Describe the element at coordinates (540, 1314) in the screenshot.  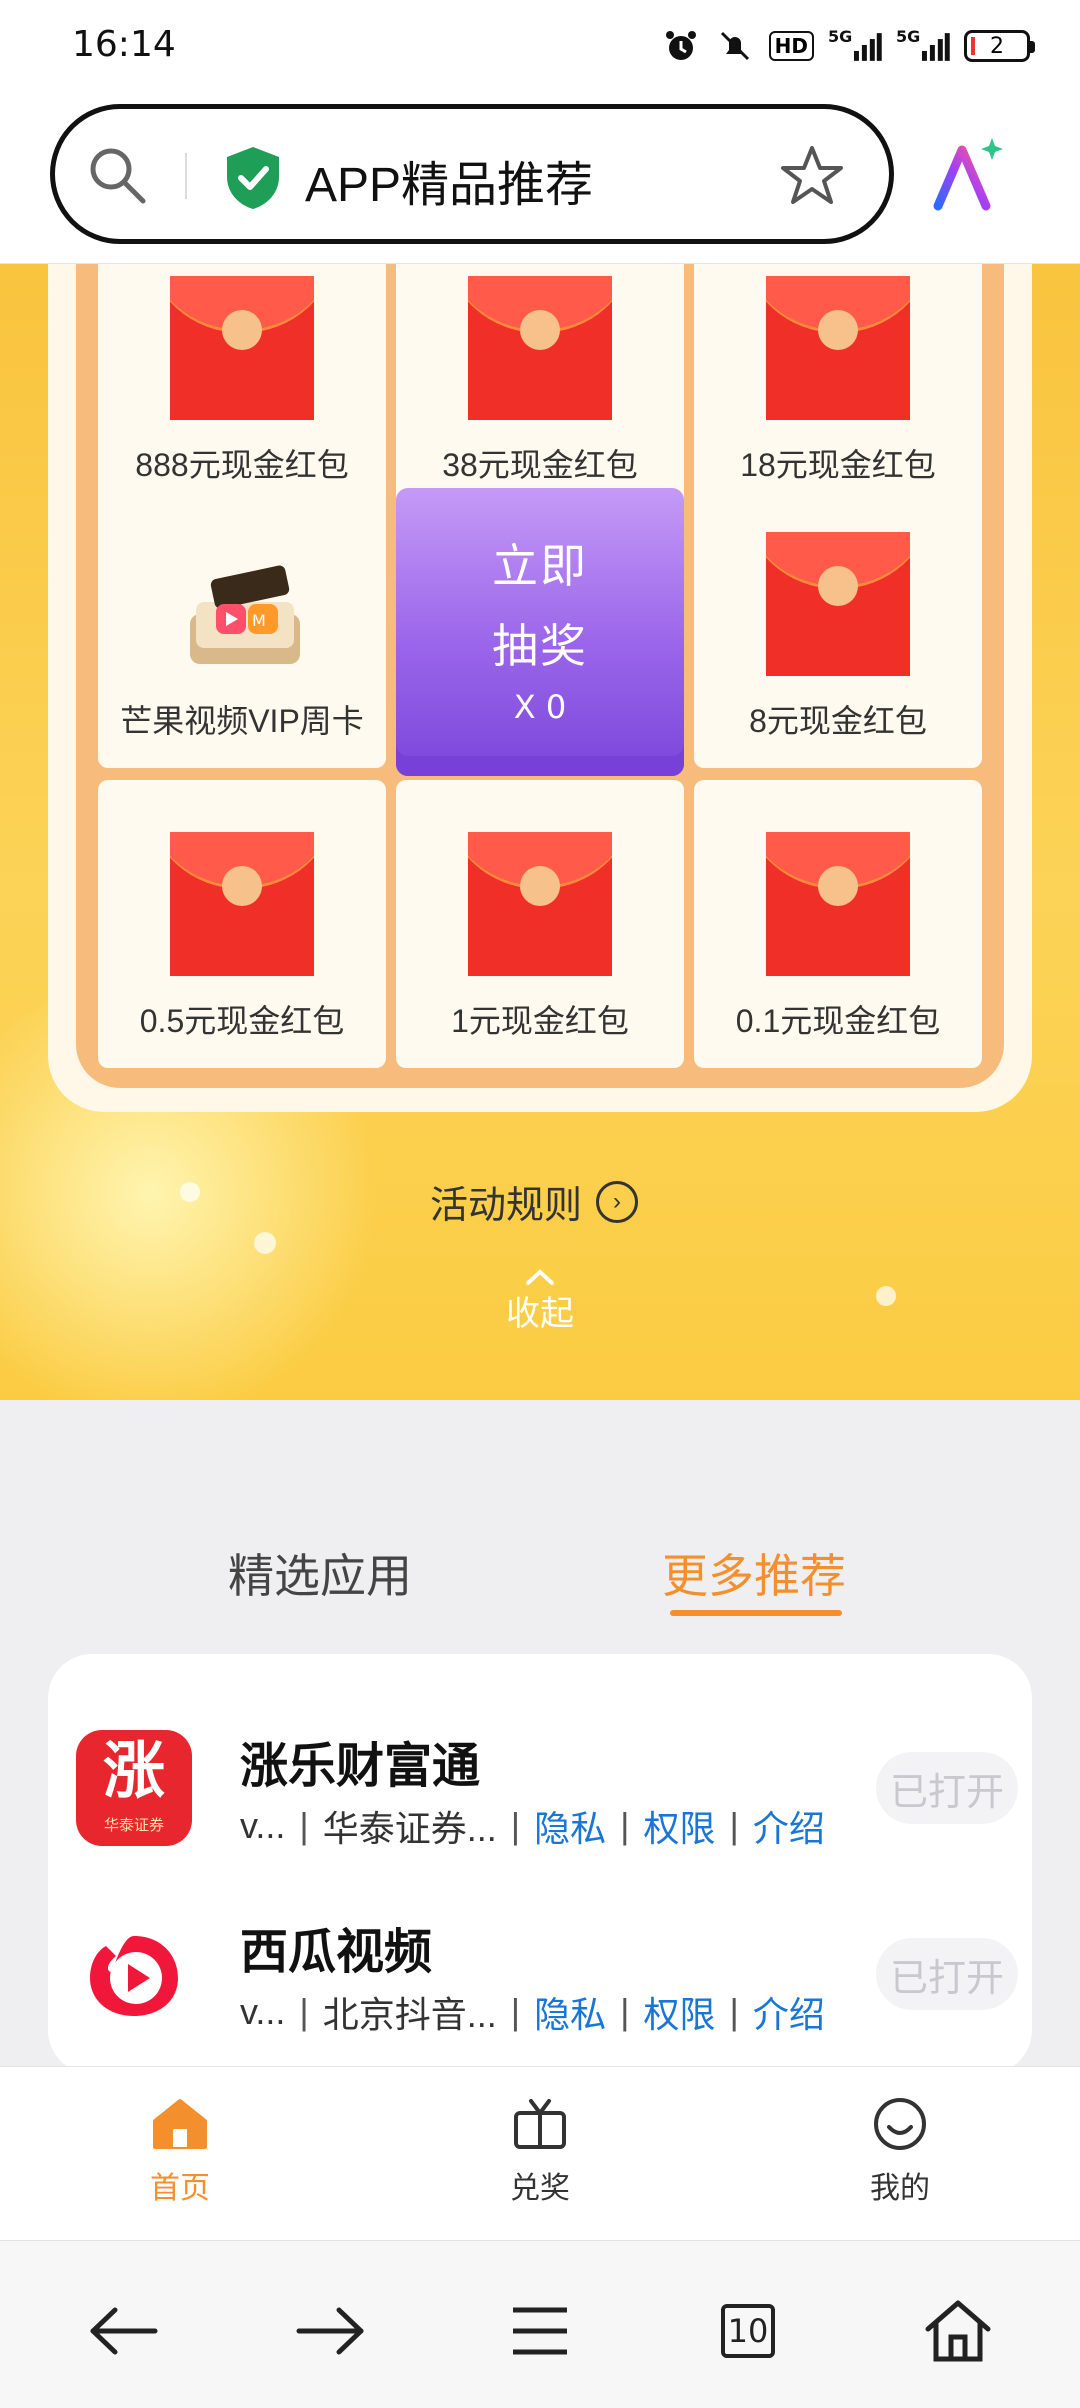
I see `collapse-label: 收起` at that location.